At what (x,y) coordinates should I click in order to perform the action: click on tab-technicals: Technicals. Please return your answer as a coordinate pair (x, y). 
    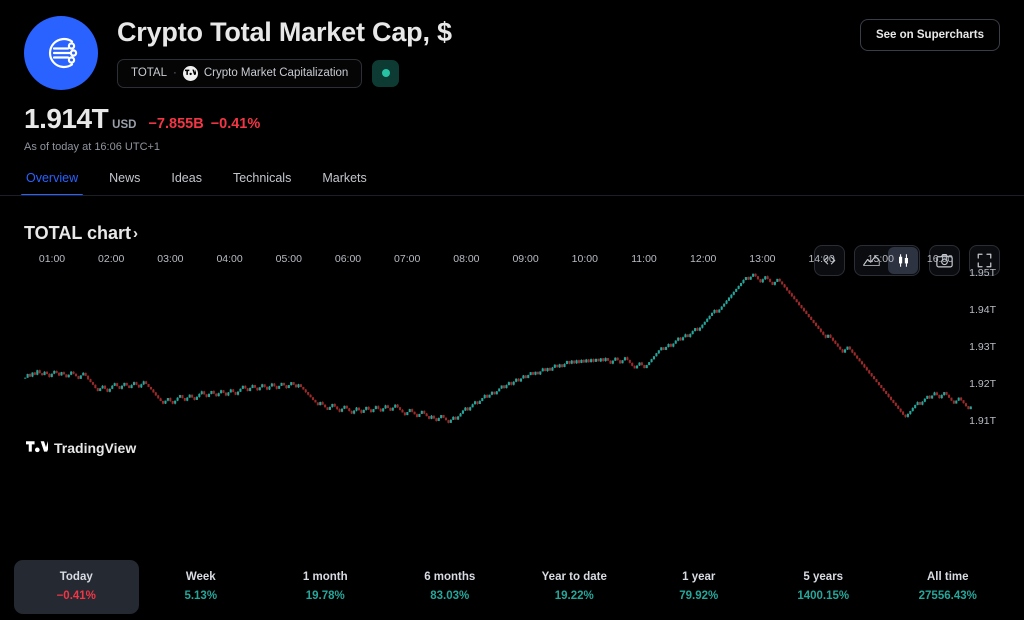
    Looking at the image, I should click on (262, 181).